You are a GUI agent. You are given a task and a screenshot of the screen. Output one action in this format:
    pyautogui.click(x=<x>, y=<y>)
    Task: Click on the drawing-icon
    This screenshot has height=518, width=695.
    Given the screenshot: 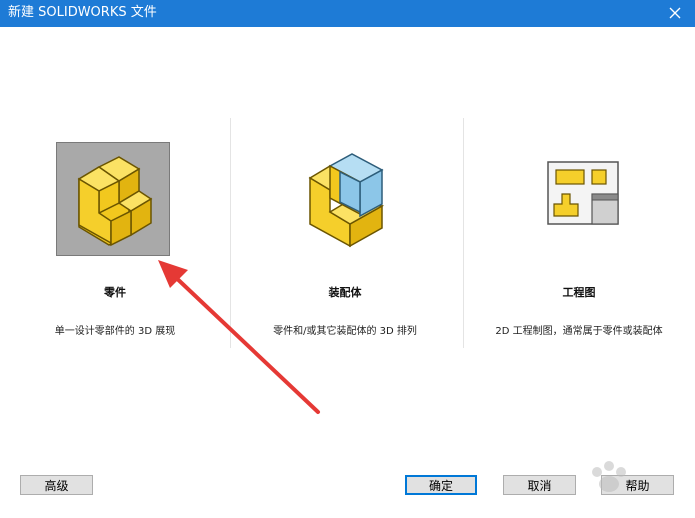 What is the action you would take?
    pyautogui.click(x=583, y=193)
    